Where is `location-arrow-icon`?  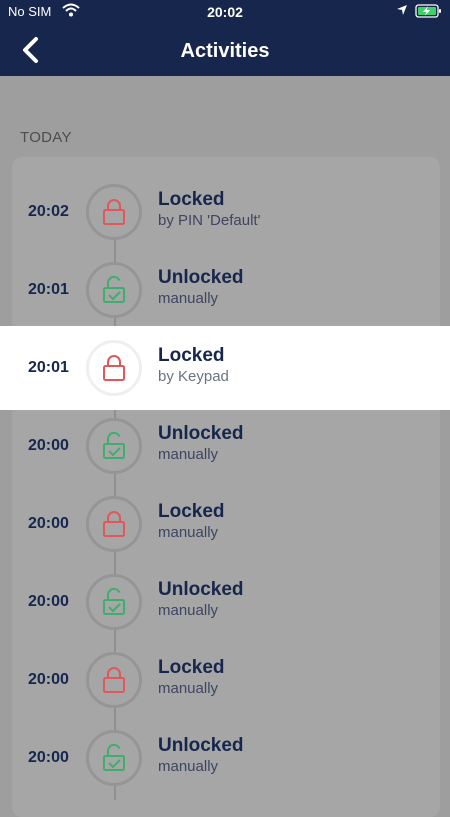
location-arrow-icon is located at coordinates (402, 11).